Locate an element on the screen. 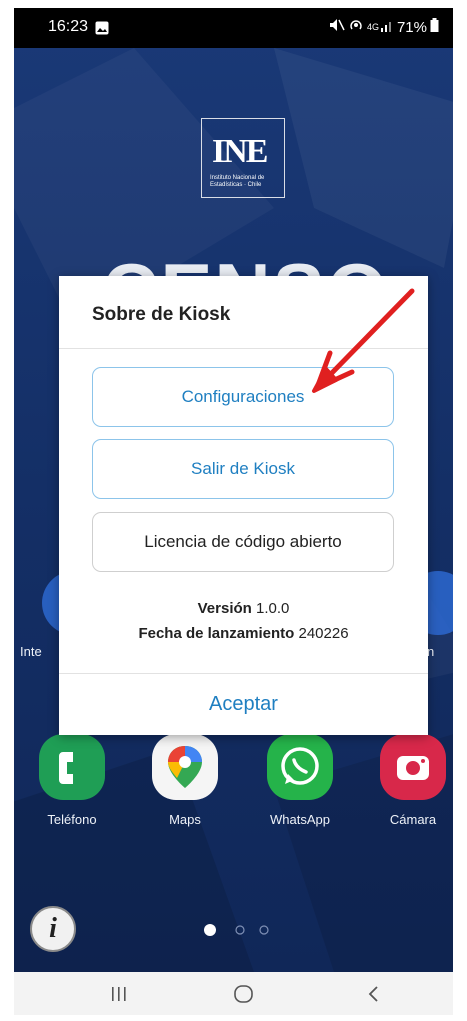 The width and height of the screenshot is (467, 1021). annotation-arrow is located at coordinates (363, 340).